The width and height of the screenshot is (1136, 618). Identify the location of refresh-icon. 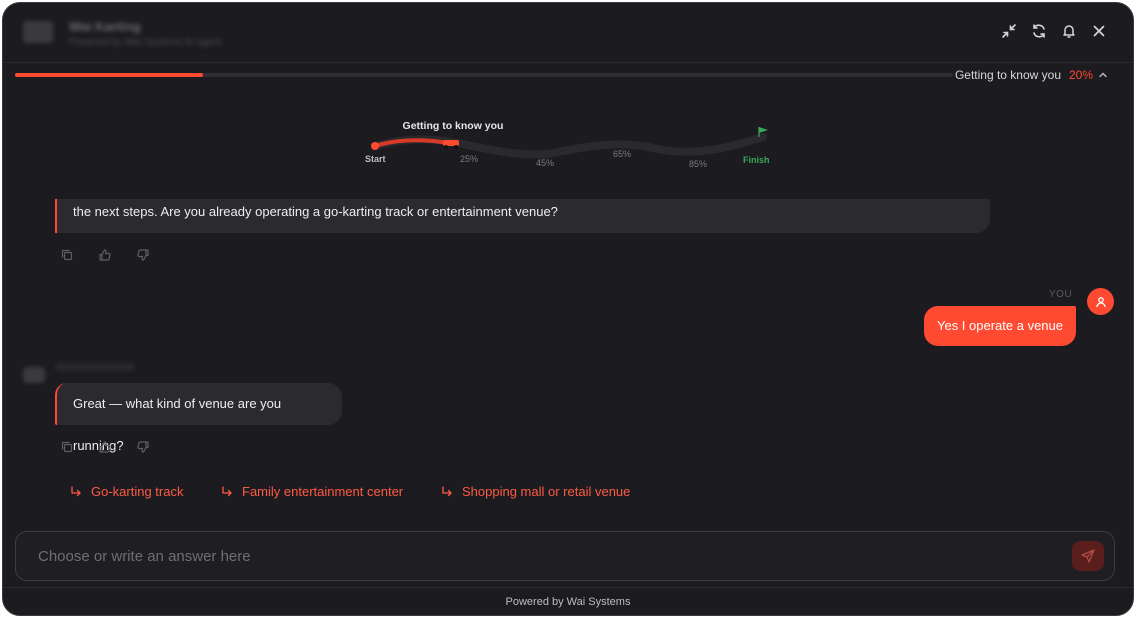
(1039, 31).